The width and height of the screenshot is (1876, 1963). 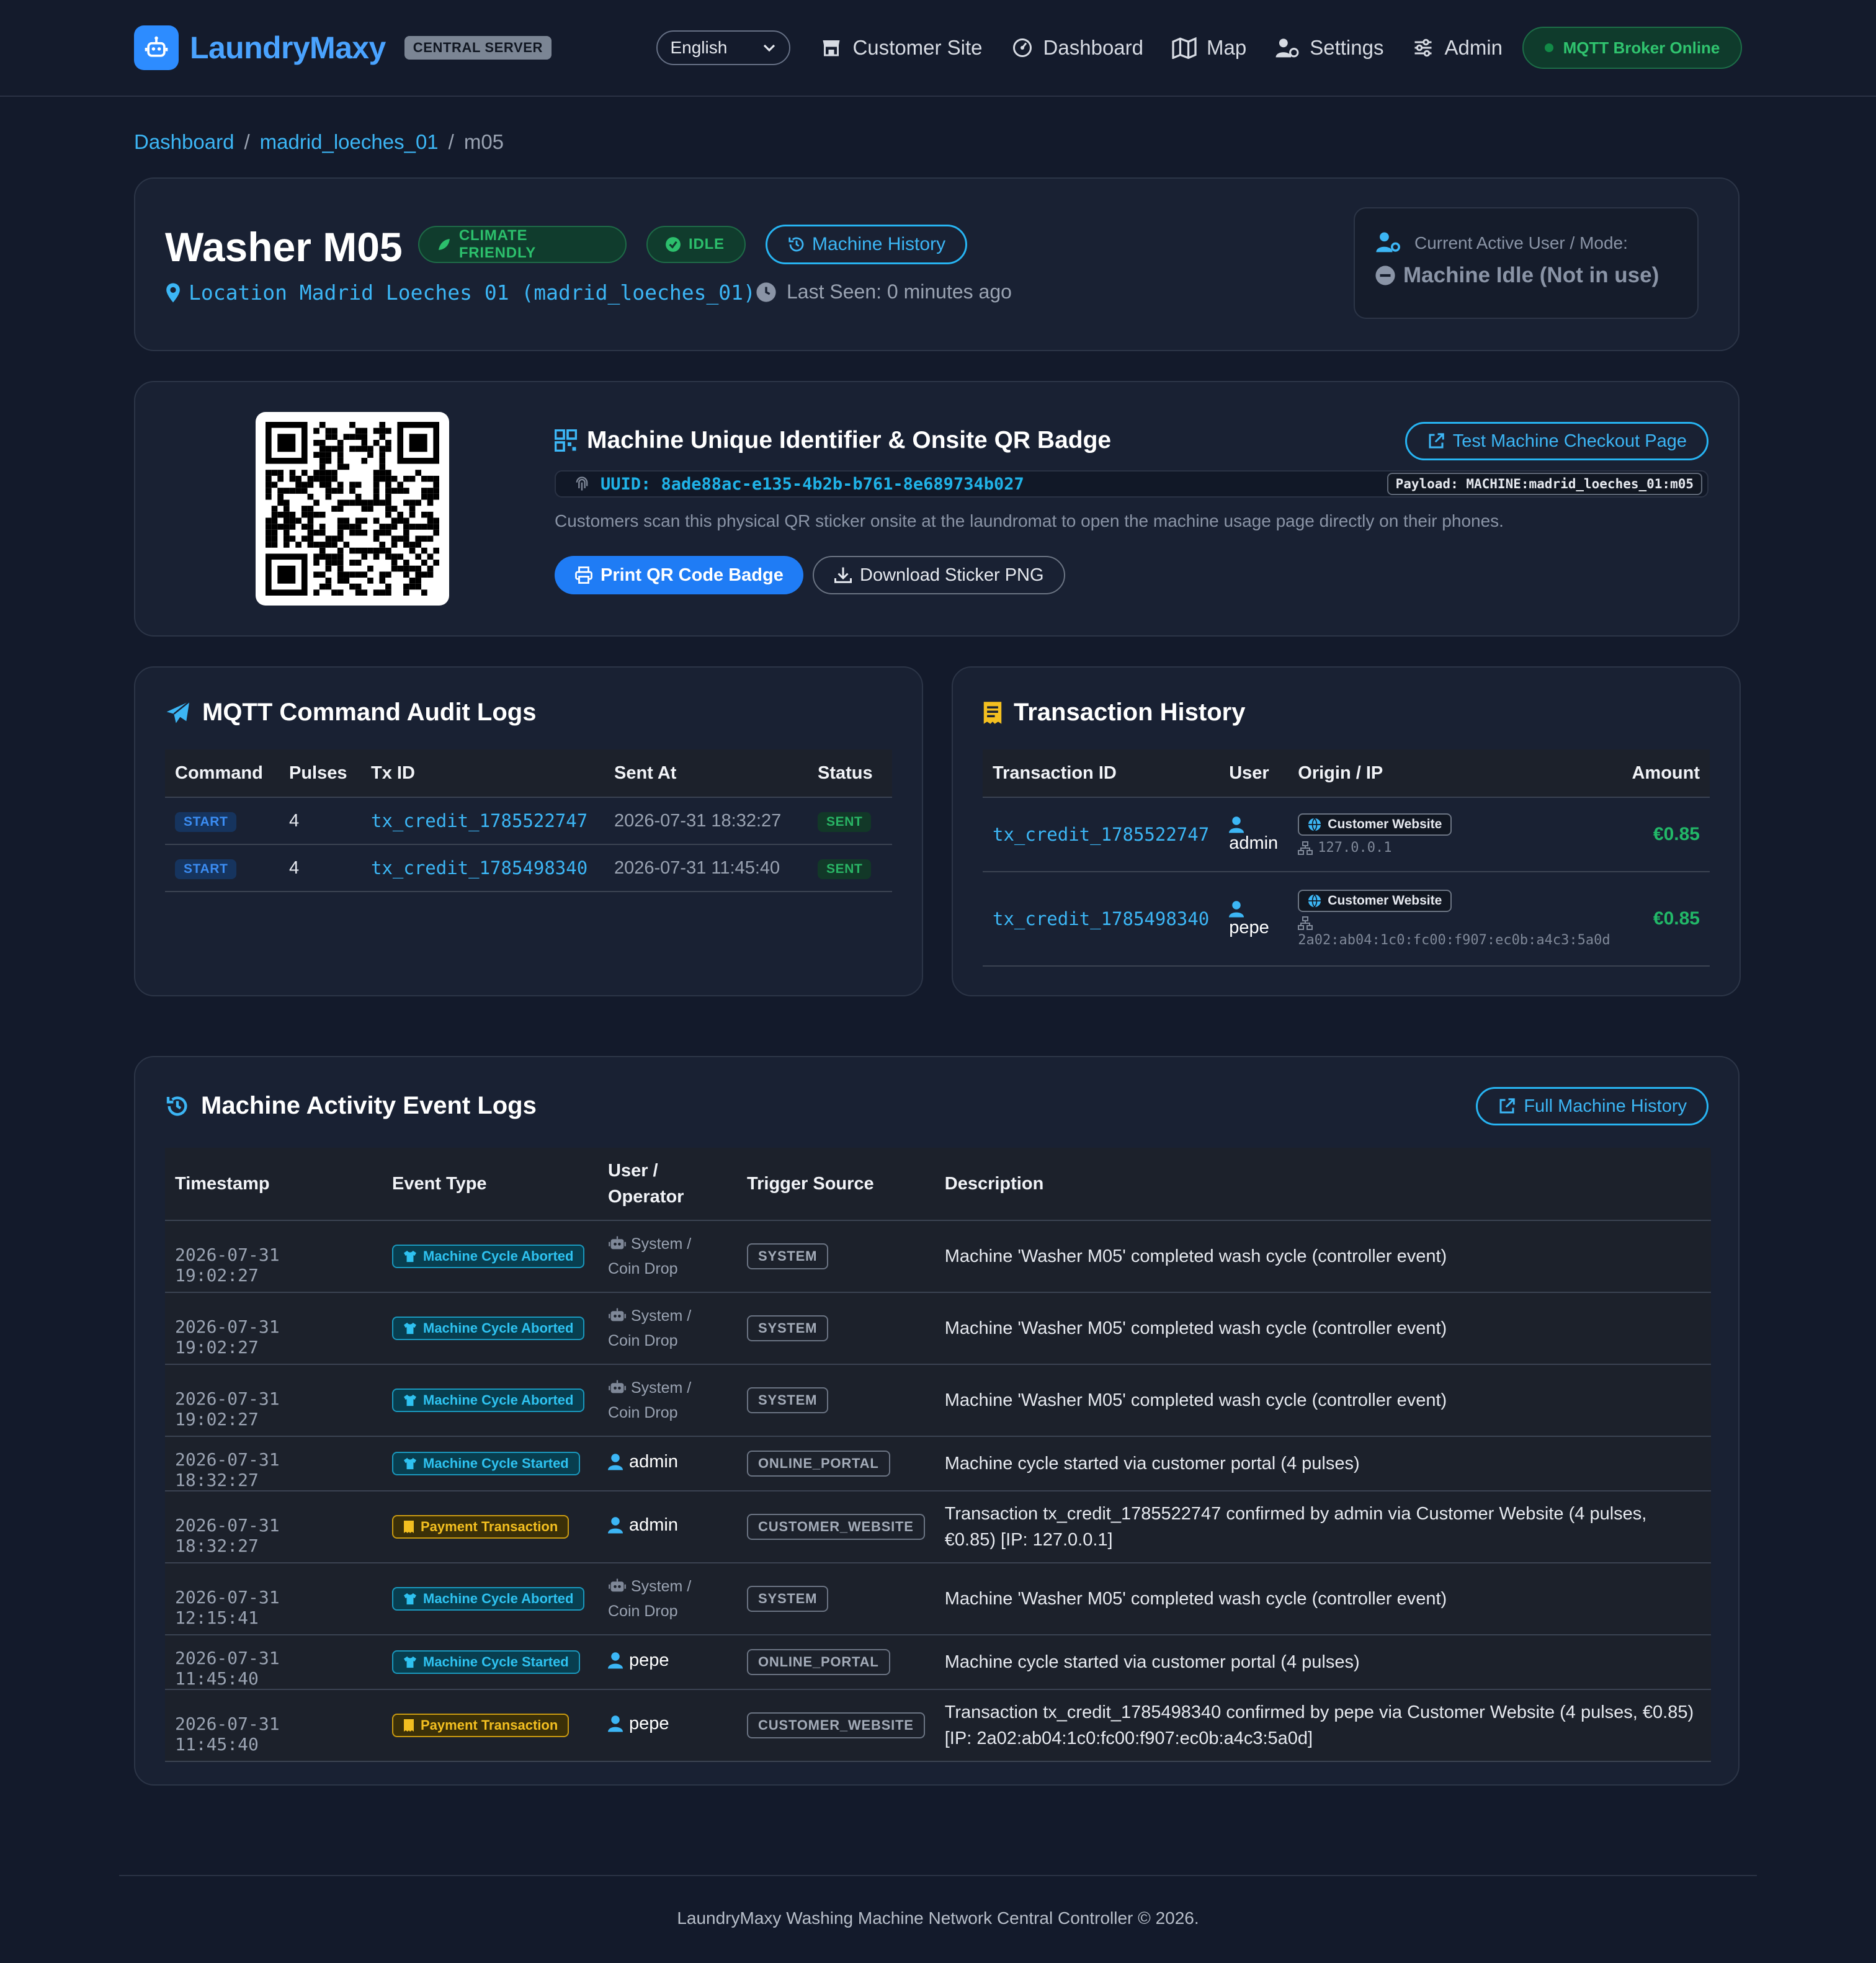 What do you see at coordinates (184, 142) in the screenshot?
I see `breadcrumb-dashboard: Dashboard` at bounding box center [184, 142].